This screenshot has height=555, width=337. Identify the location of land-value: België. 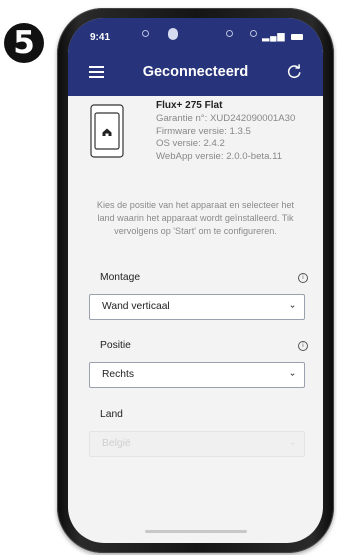
(116, 443).